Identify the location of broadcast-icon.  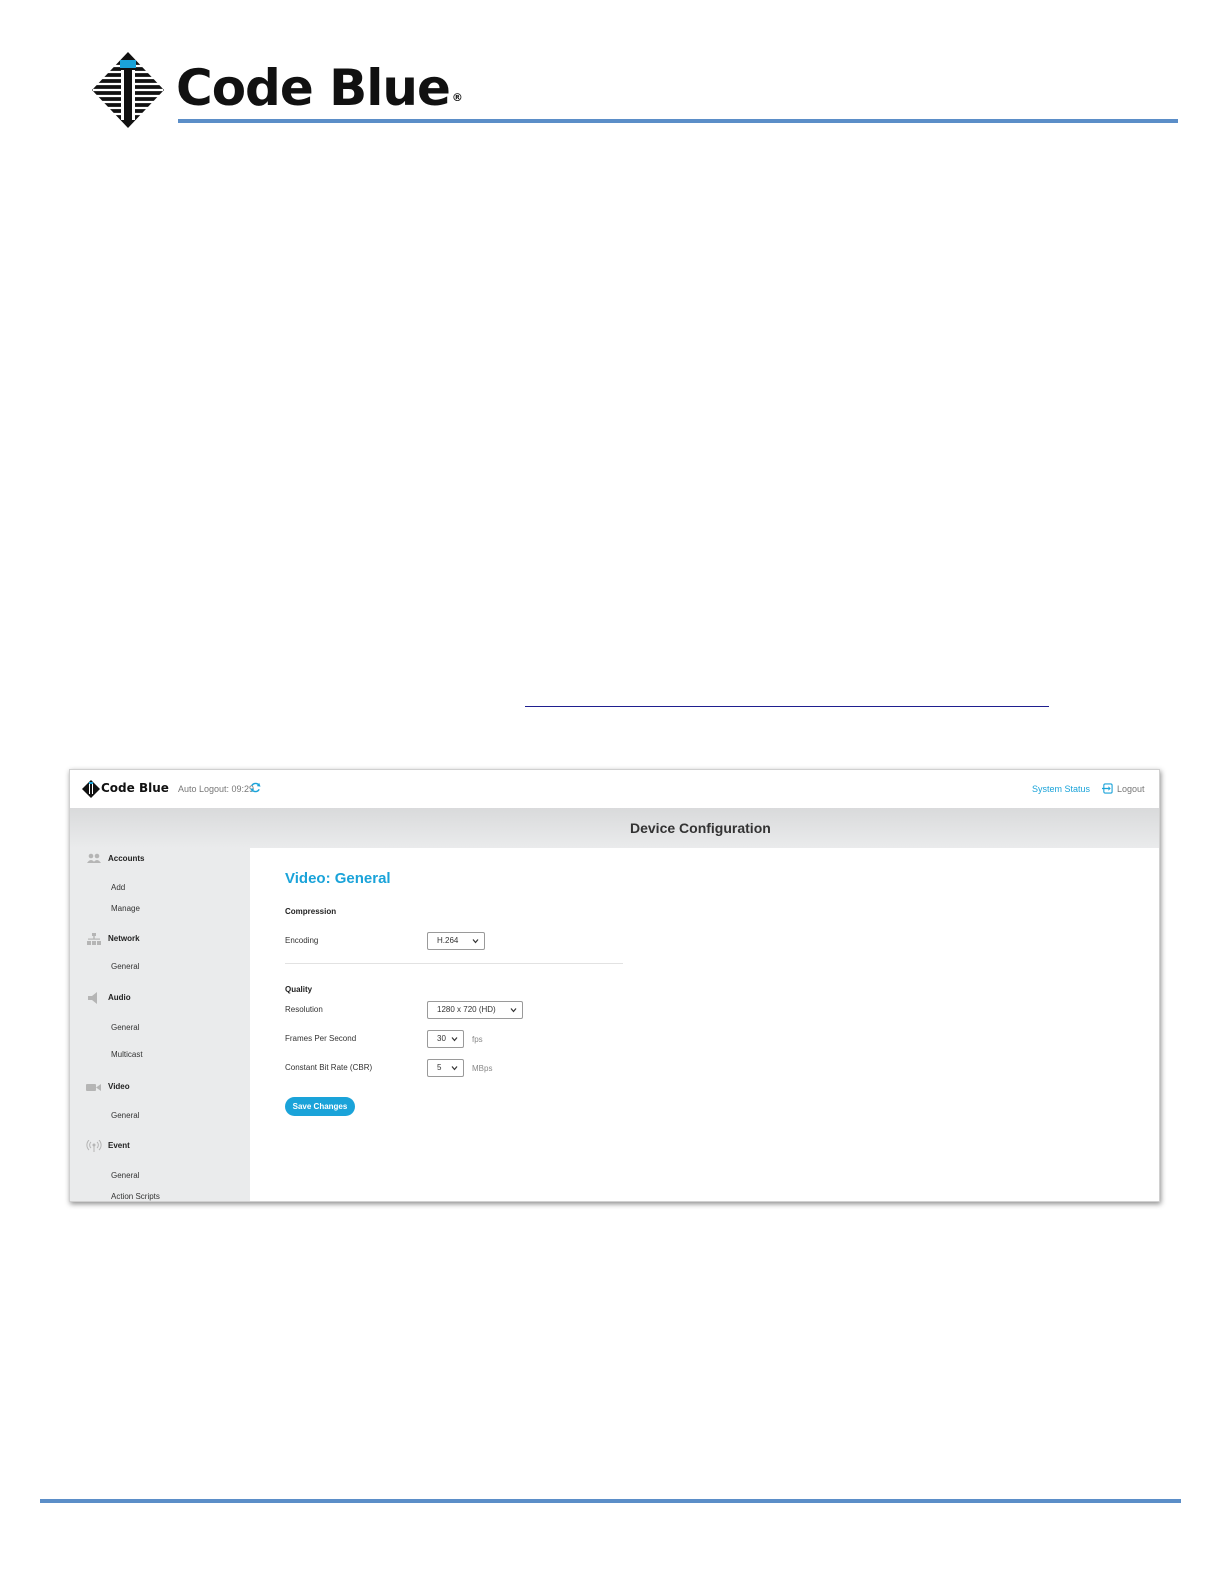
(94, 1146).